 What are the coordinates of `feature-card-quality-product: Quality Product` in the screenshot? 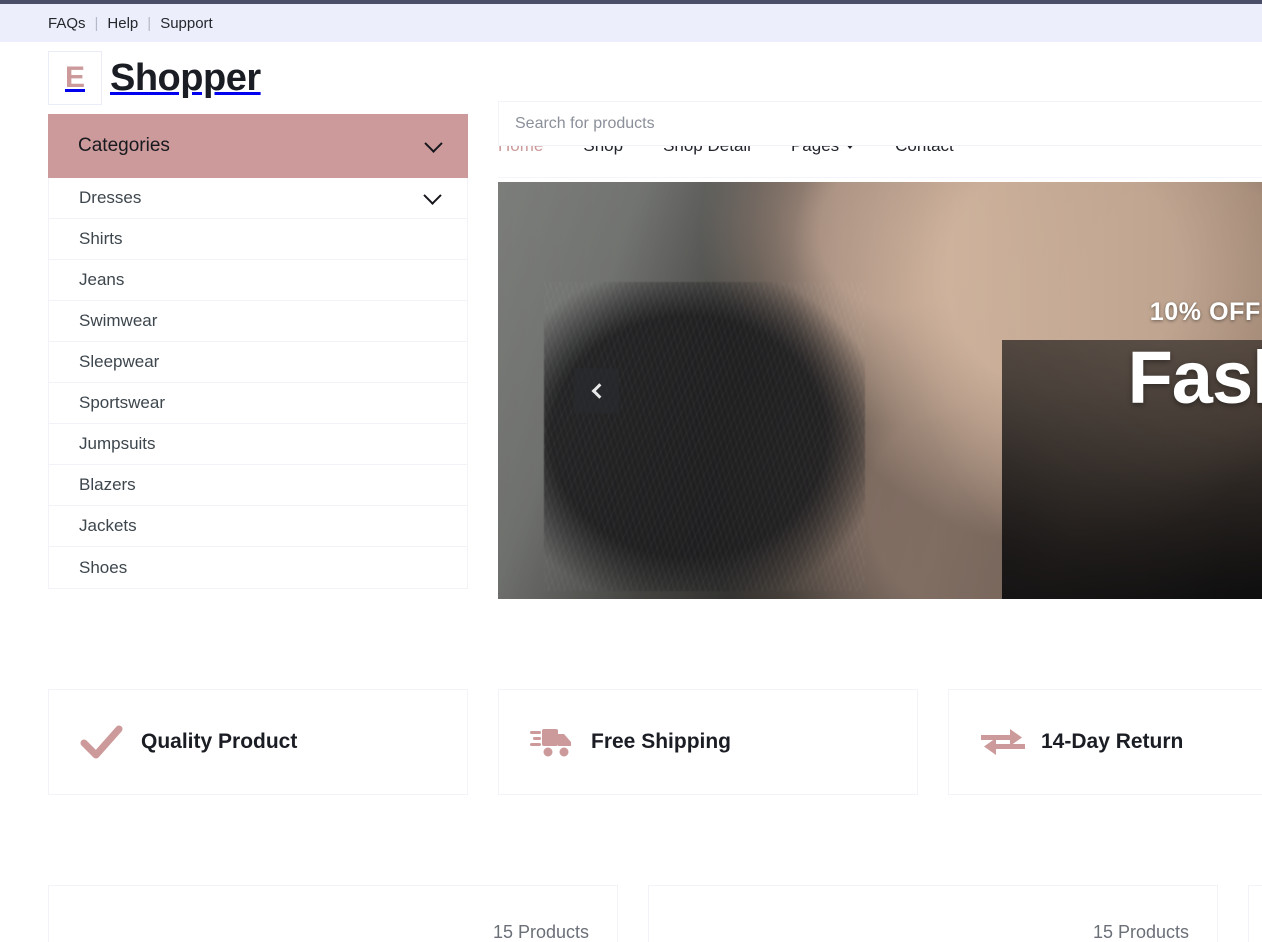 It's located at (258, 742).